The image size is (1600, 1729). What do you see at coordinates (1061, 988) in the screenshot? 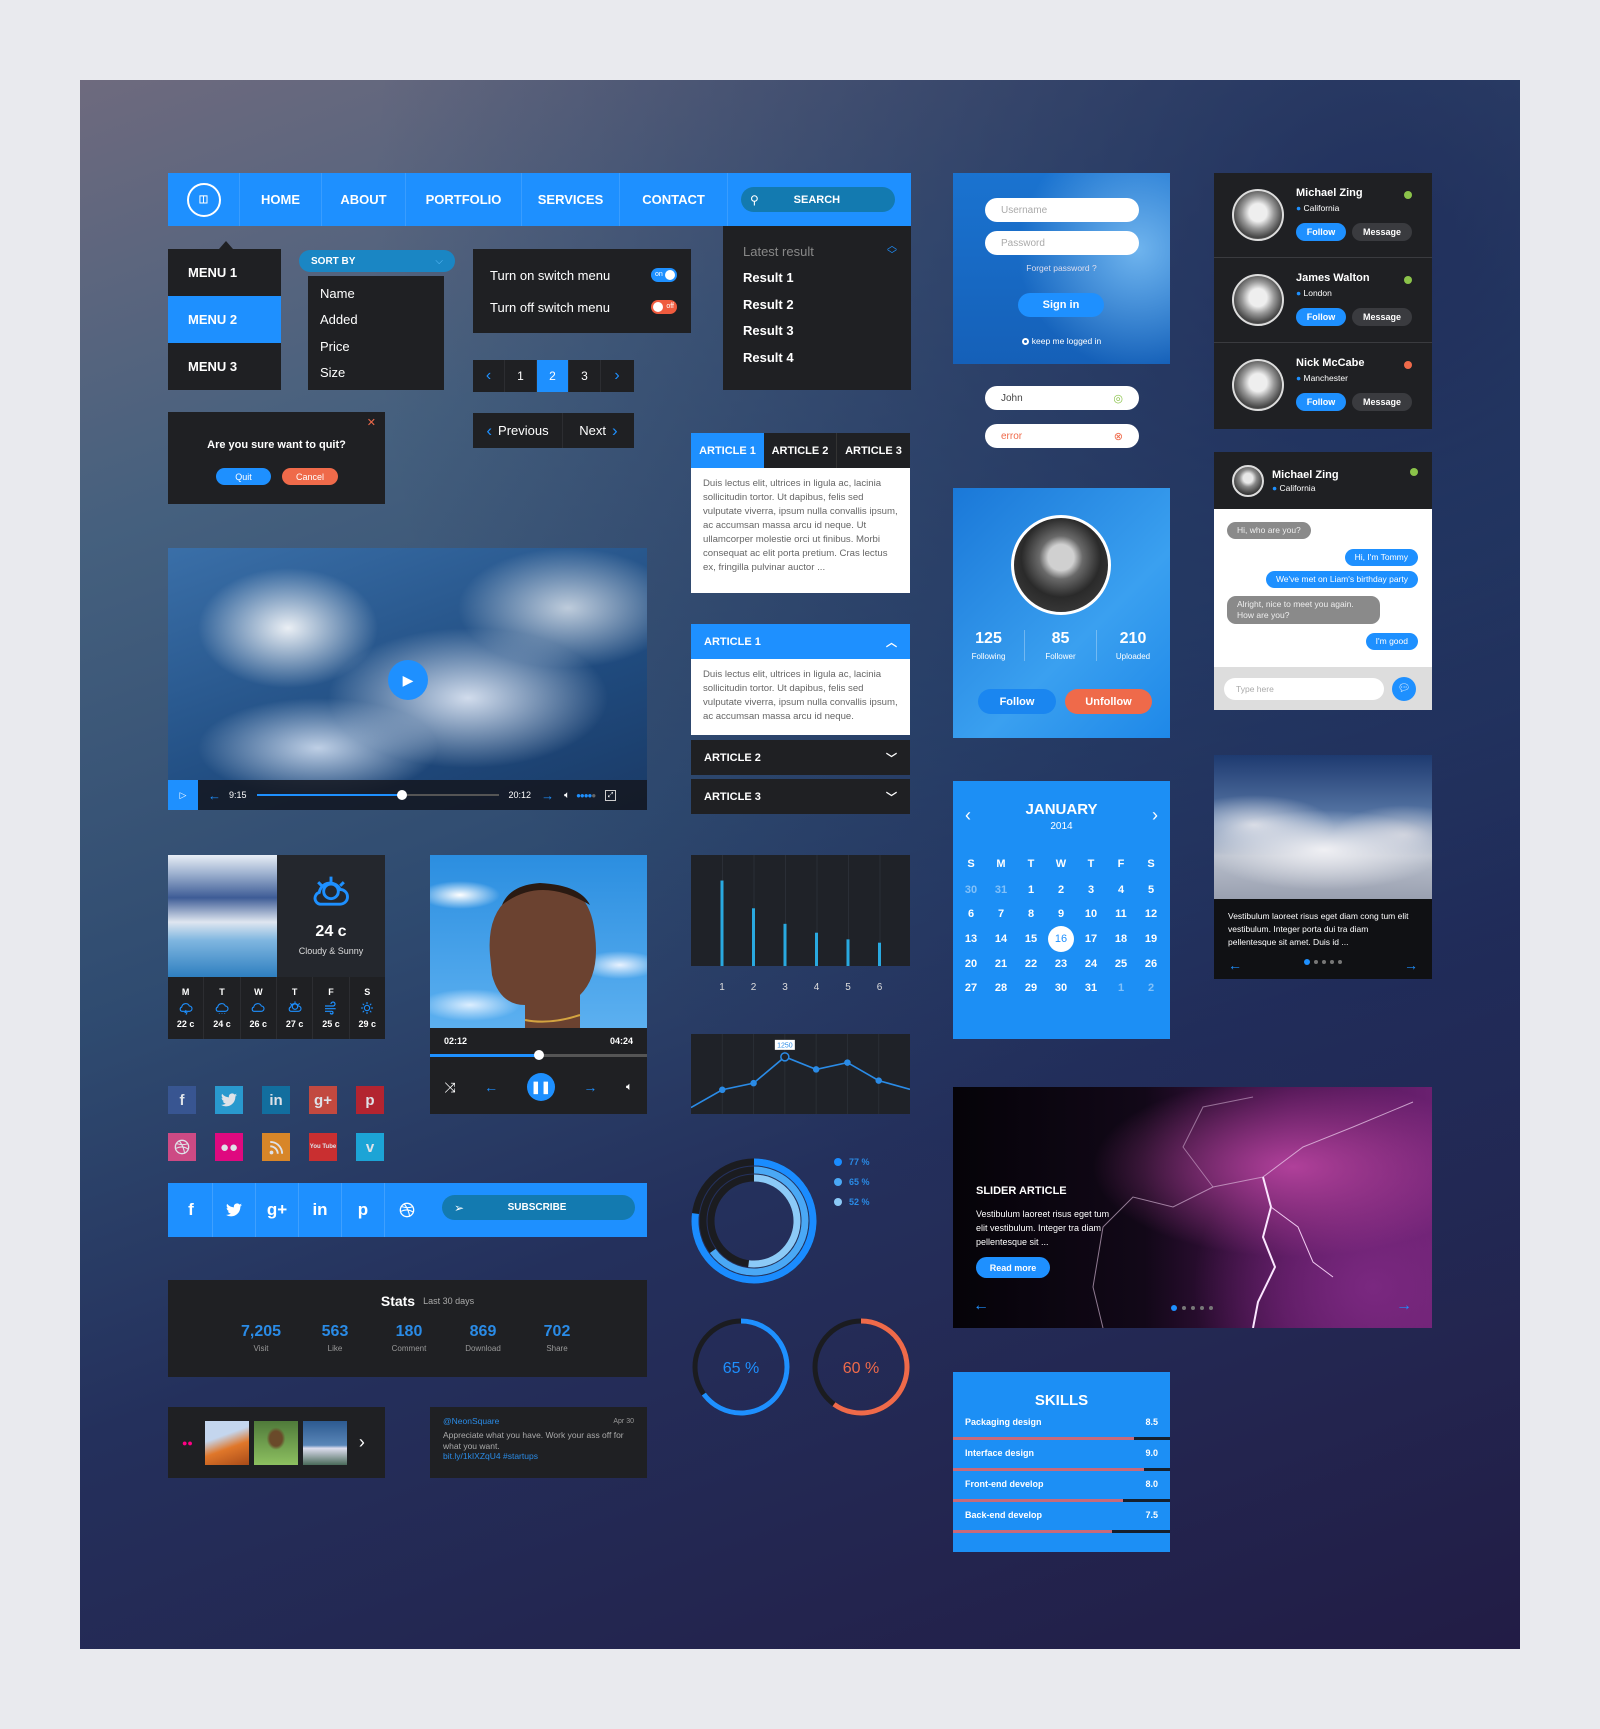
I see `calendar-day: 30` at bounding box center [1061, 988].